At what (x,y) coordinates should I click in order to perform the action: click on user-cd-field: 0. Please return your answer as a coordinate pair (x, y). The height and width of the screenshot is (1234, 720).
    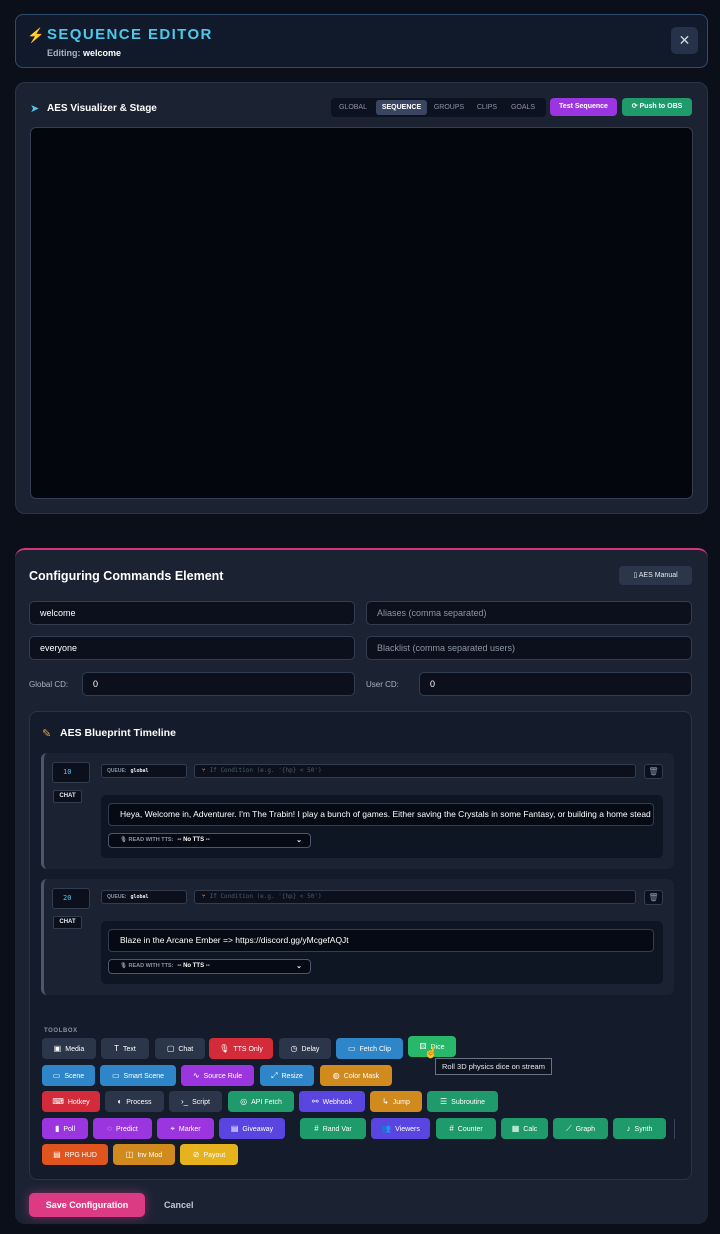
    Looking at the image, I should click on (555, 684).